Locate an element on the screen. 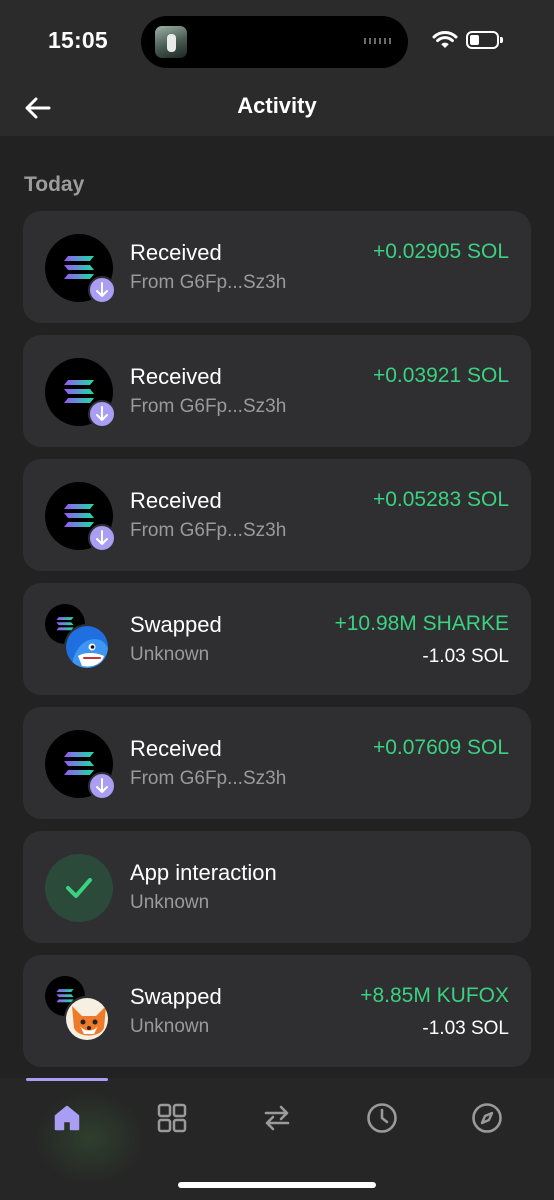  transaction-amount: +8.85M KUFOX is located at coordinates (434, 995).